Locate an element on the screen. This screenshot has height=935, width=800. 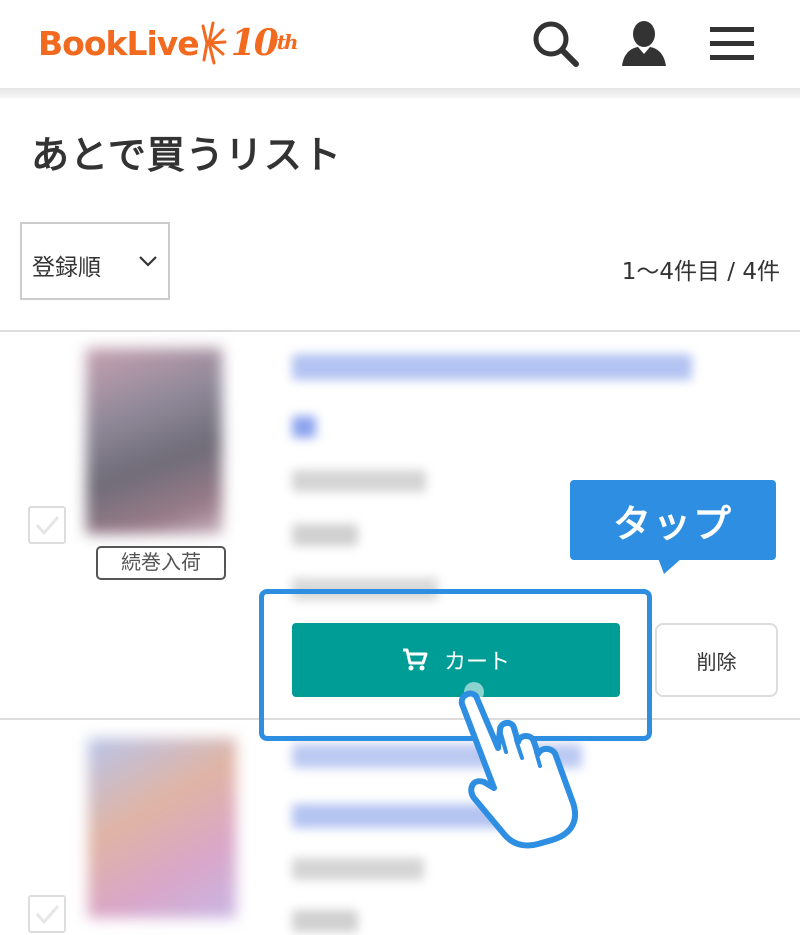
result-count: 1〜4件目 / 4件 is located at coordinates (700, 272).